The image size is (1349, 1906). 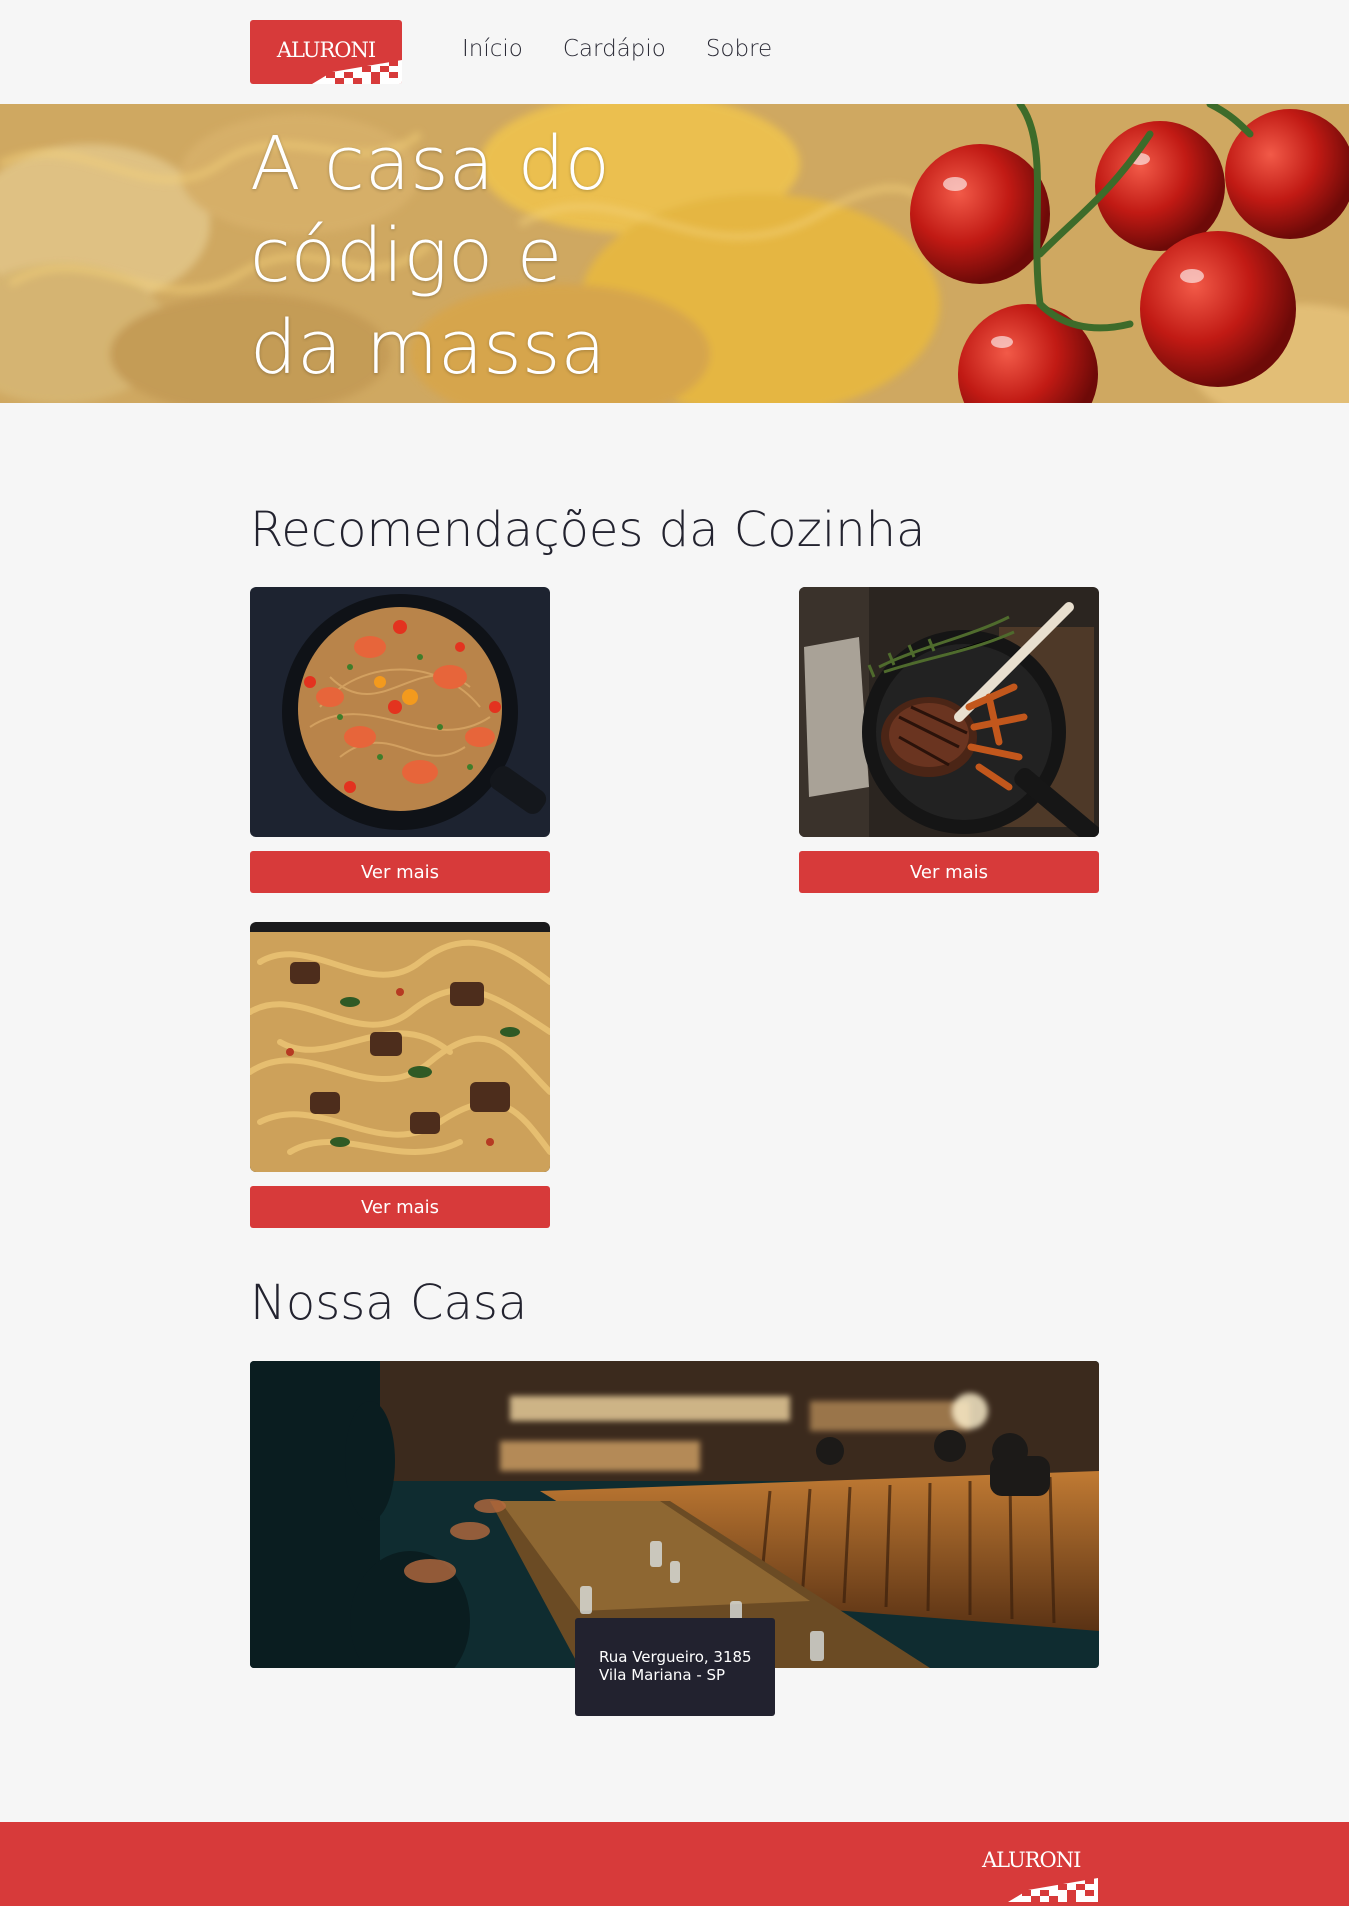 I want to click on address-street: Rua Vergueiro, 3185, so click(x=675, y=1657).